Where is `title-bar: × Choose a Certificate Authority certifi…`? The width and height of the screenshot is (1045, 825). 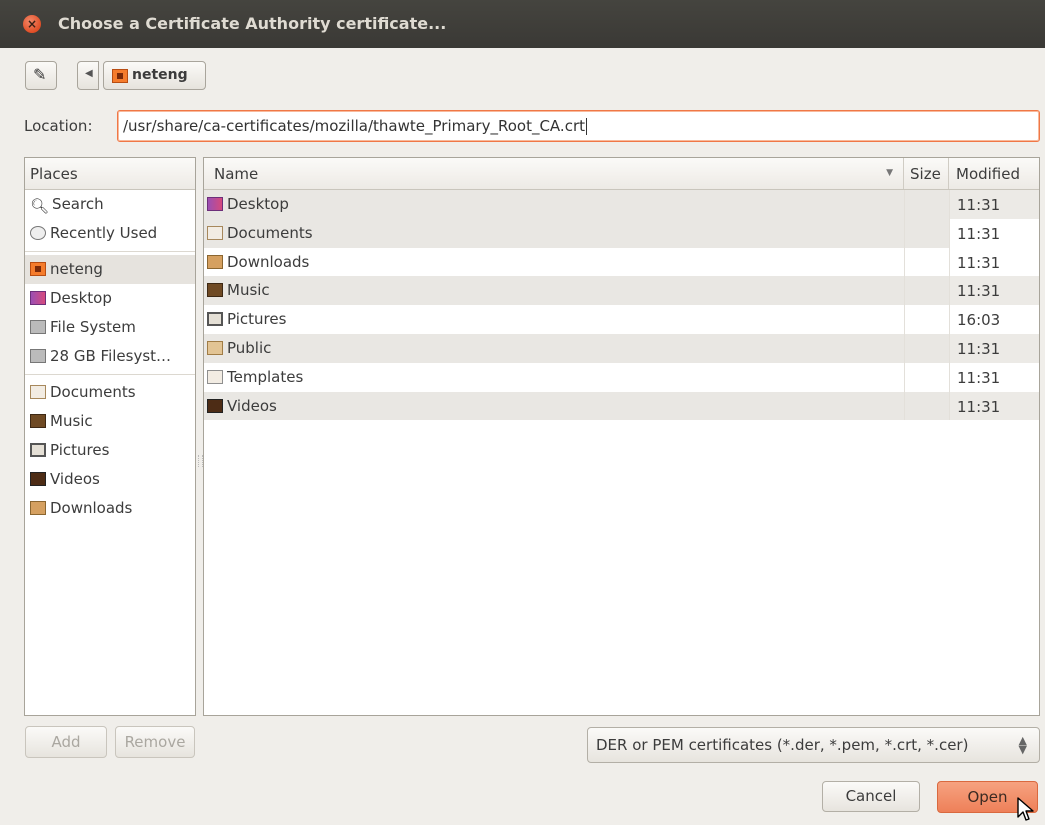
title-bar: × Choose a Certificate Authority certifi… is located at coordinates (522, 24).